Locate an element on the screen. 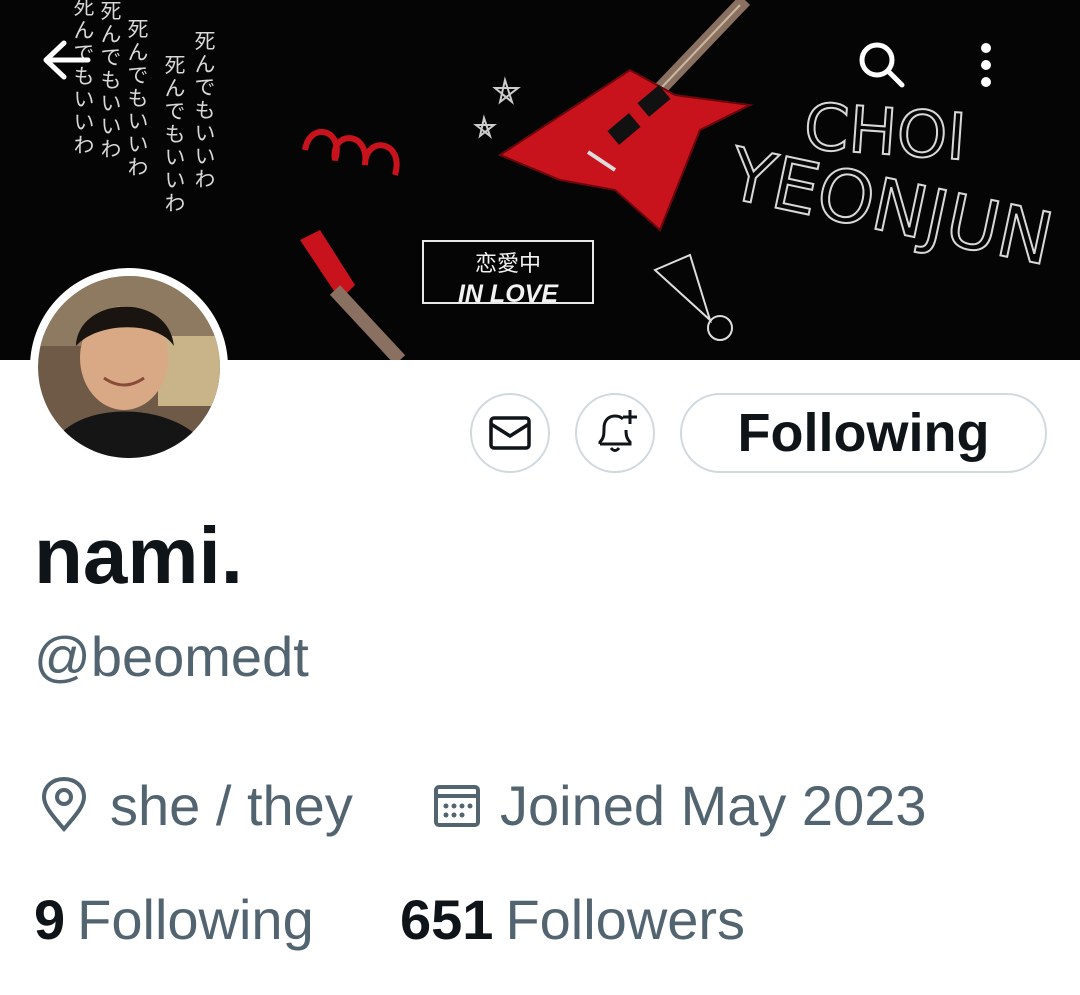 The height and width of the screenshot is (995, 1080). guitar-illustration is located at coordinates (625, 116).